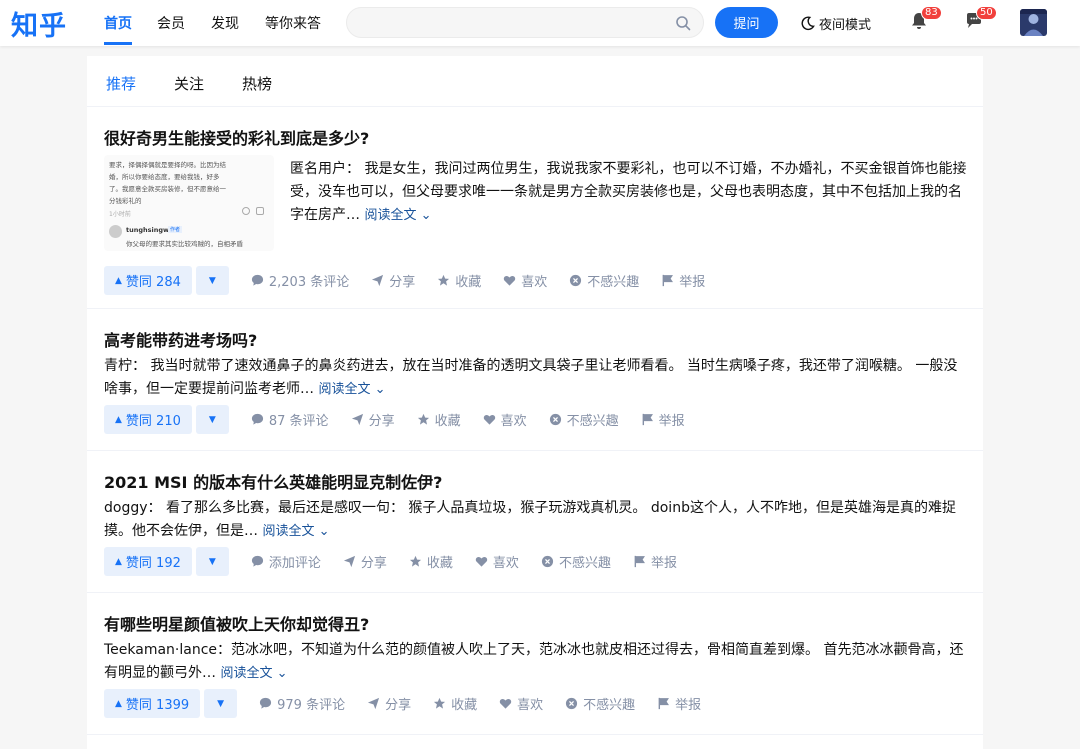  What do you see at coordinates (1033, 22) in the screenshot?
I see `user-avatar` at bounding box center [1033, 22].